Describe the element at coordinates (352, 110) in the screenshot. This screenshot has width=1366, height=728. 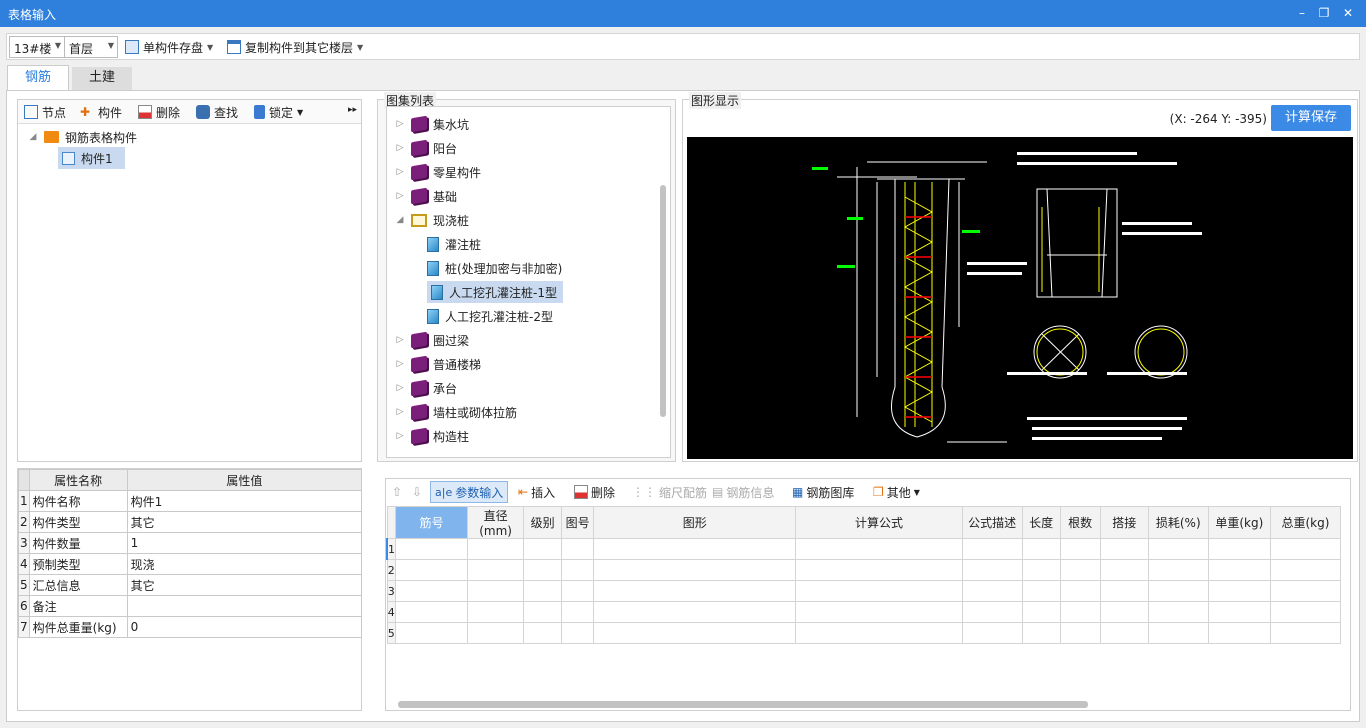
I see `overflow-icon: ▸▸` at that location.